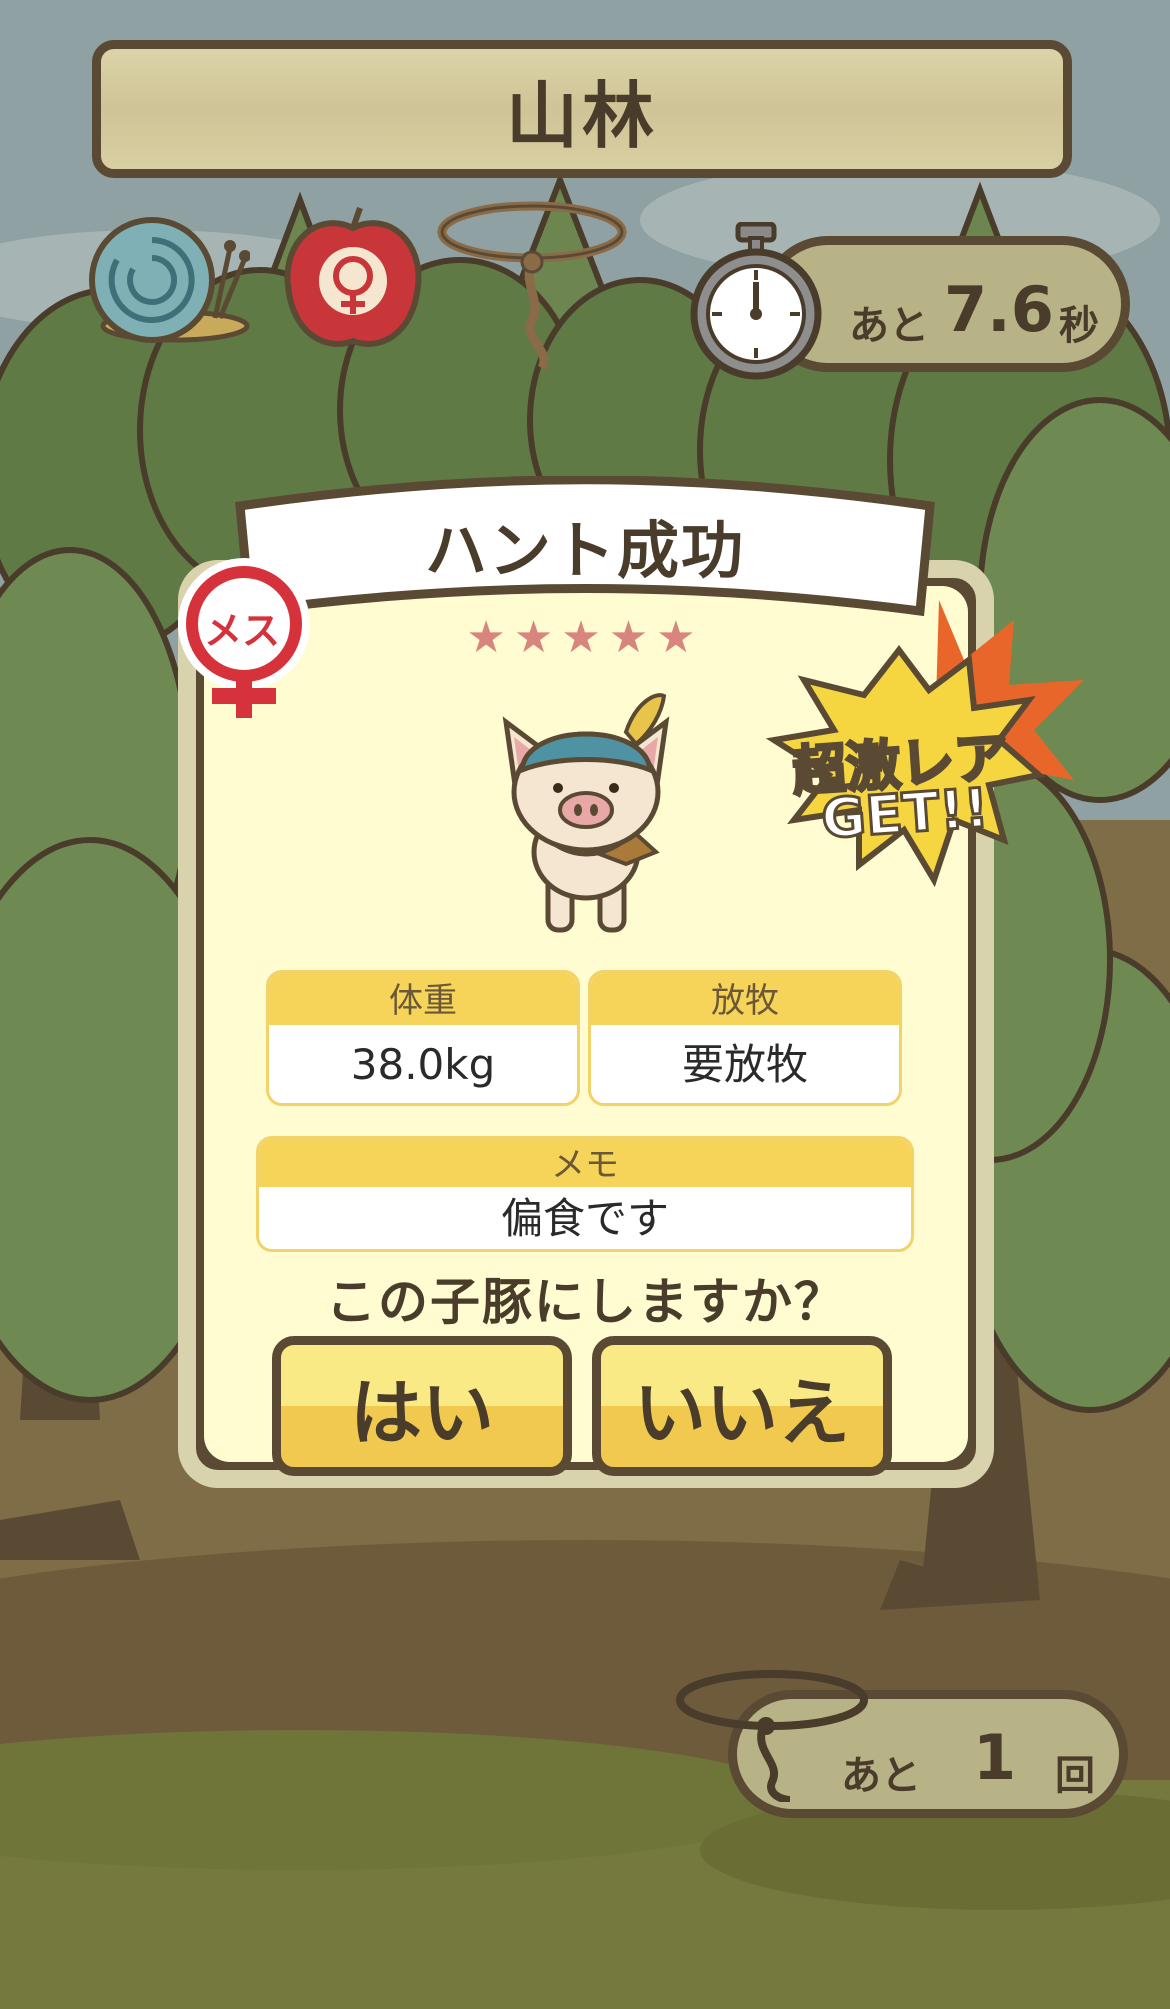 The height and width of the screenshot is (2009, 1170). What do you see at coordinates (422, 1406) in the screenshot?
I see `yes-button: はい` at bounding box center [422, 1406].